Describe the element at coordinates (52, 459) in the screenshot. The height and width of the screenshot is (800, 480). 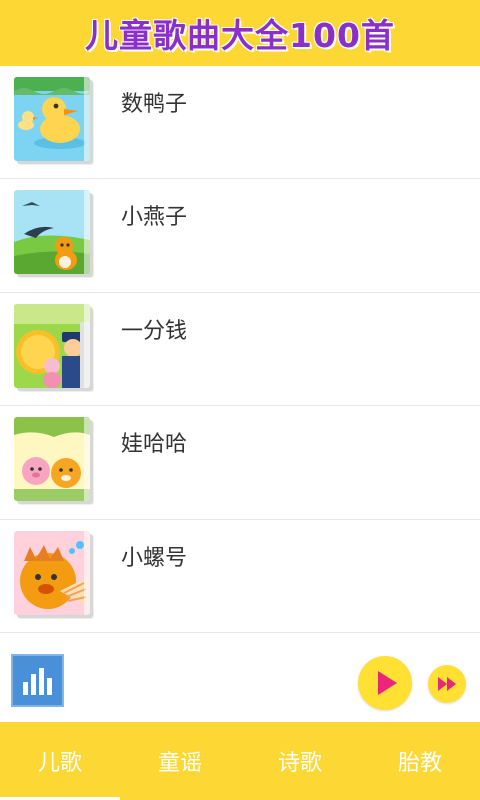
I see `kids-cover-icon` at that location.